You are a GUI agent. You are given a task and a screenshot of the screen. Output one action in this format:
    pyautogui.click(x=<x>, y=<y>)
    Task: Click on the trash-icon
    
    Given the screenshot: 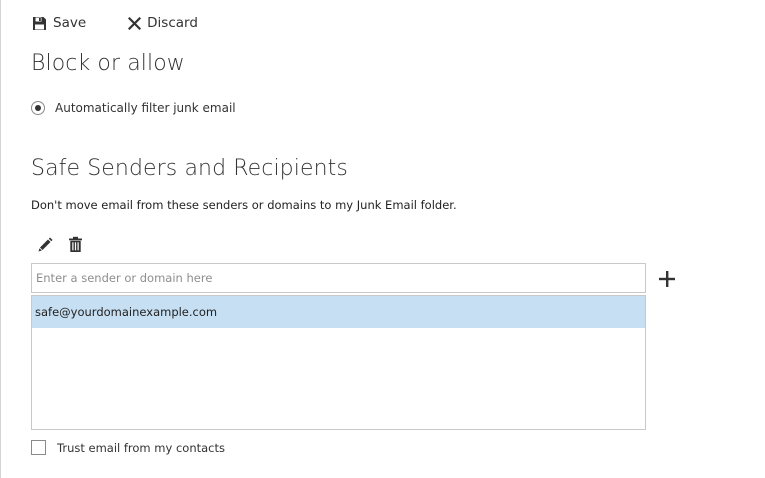 What is the action you would take?
    pyautogui.click(x=75, y=246)
    